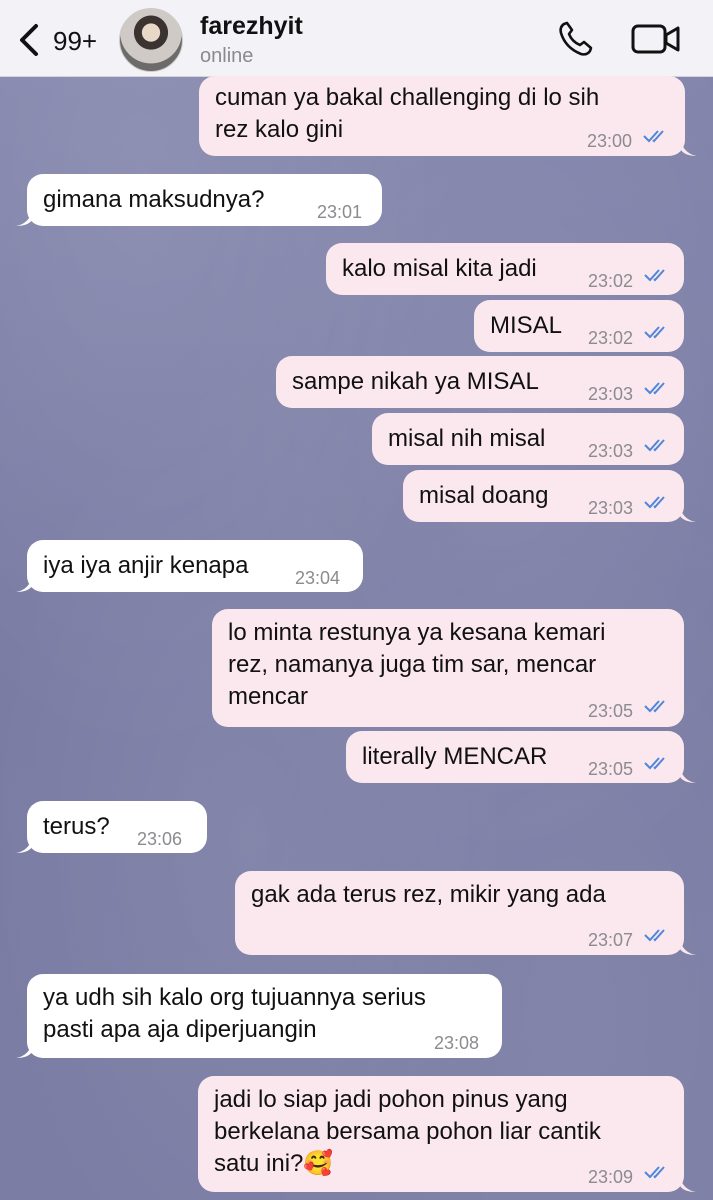 The image size is (713, 1200). Describe the element at coordinates (484, 495) in the screenshot. I see `message-text: misal doang` at that location.